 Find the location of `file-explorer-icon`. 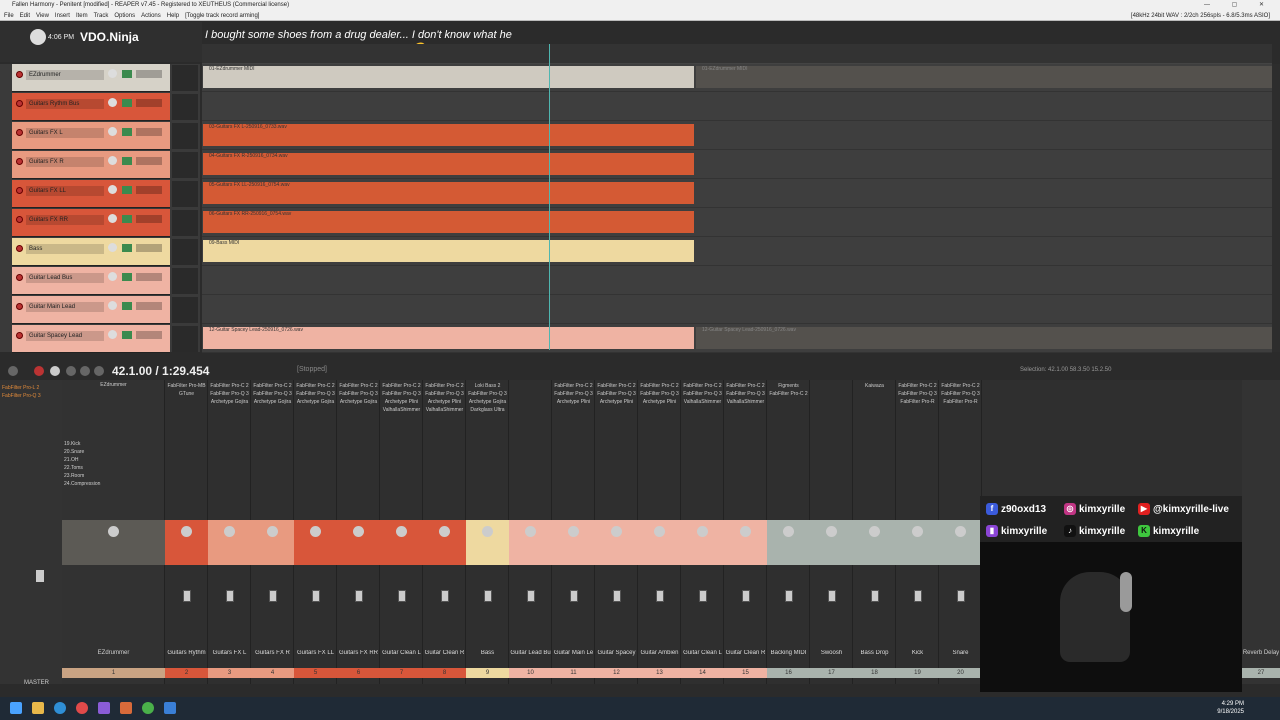

file-explorer-icon is located at coordinates (38, 708).